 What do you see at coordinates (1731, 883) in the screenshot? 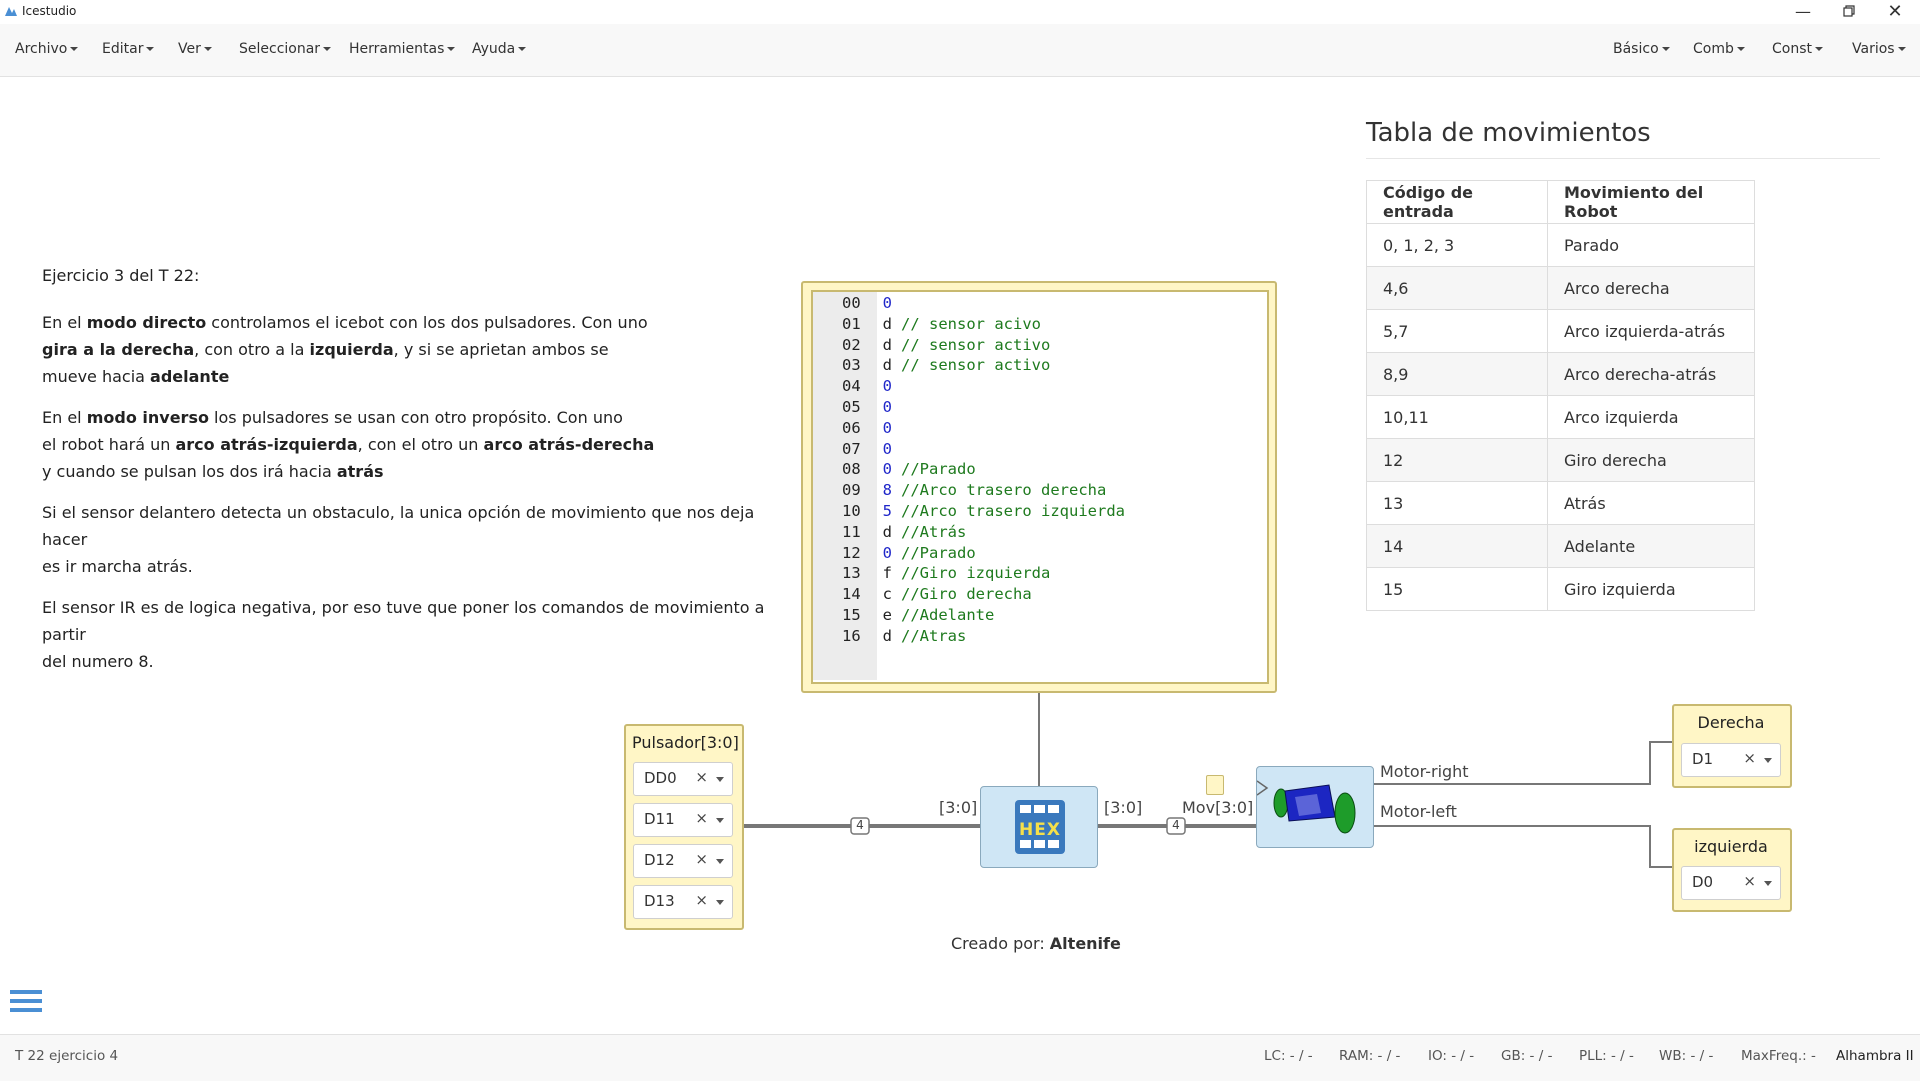
I see `pin-select: D0 ×` at bounding box center [1731, 883].